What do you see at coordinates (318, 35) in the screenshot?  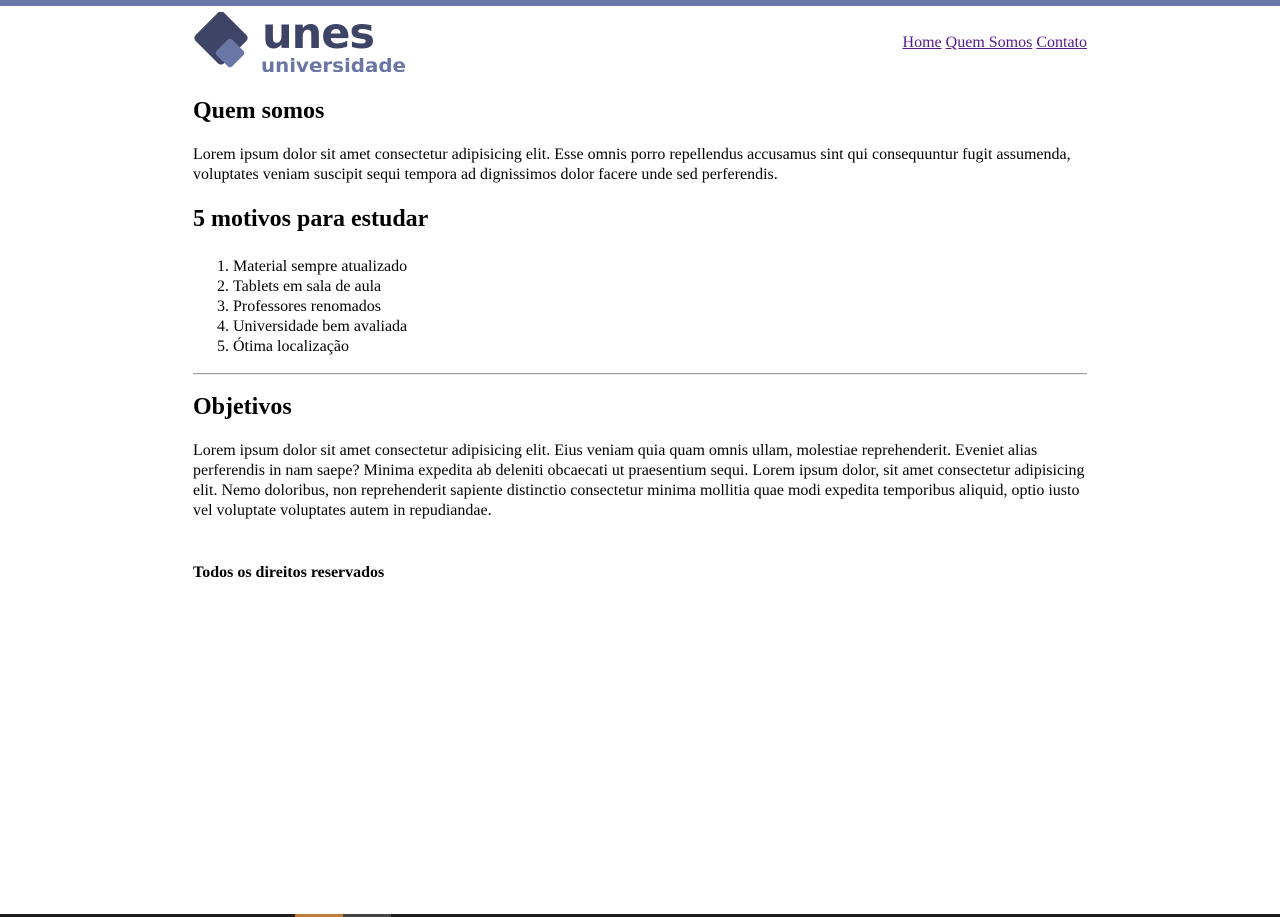 I see `logo-wordmark: unes` at bounding box center [318, 35].